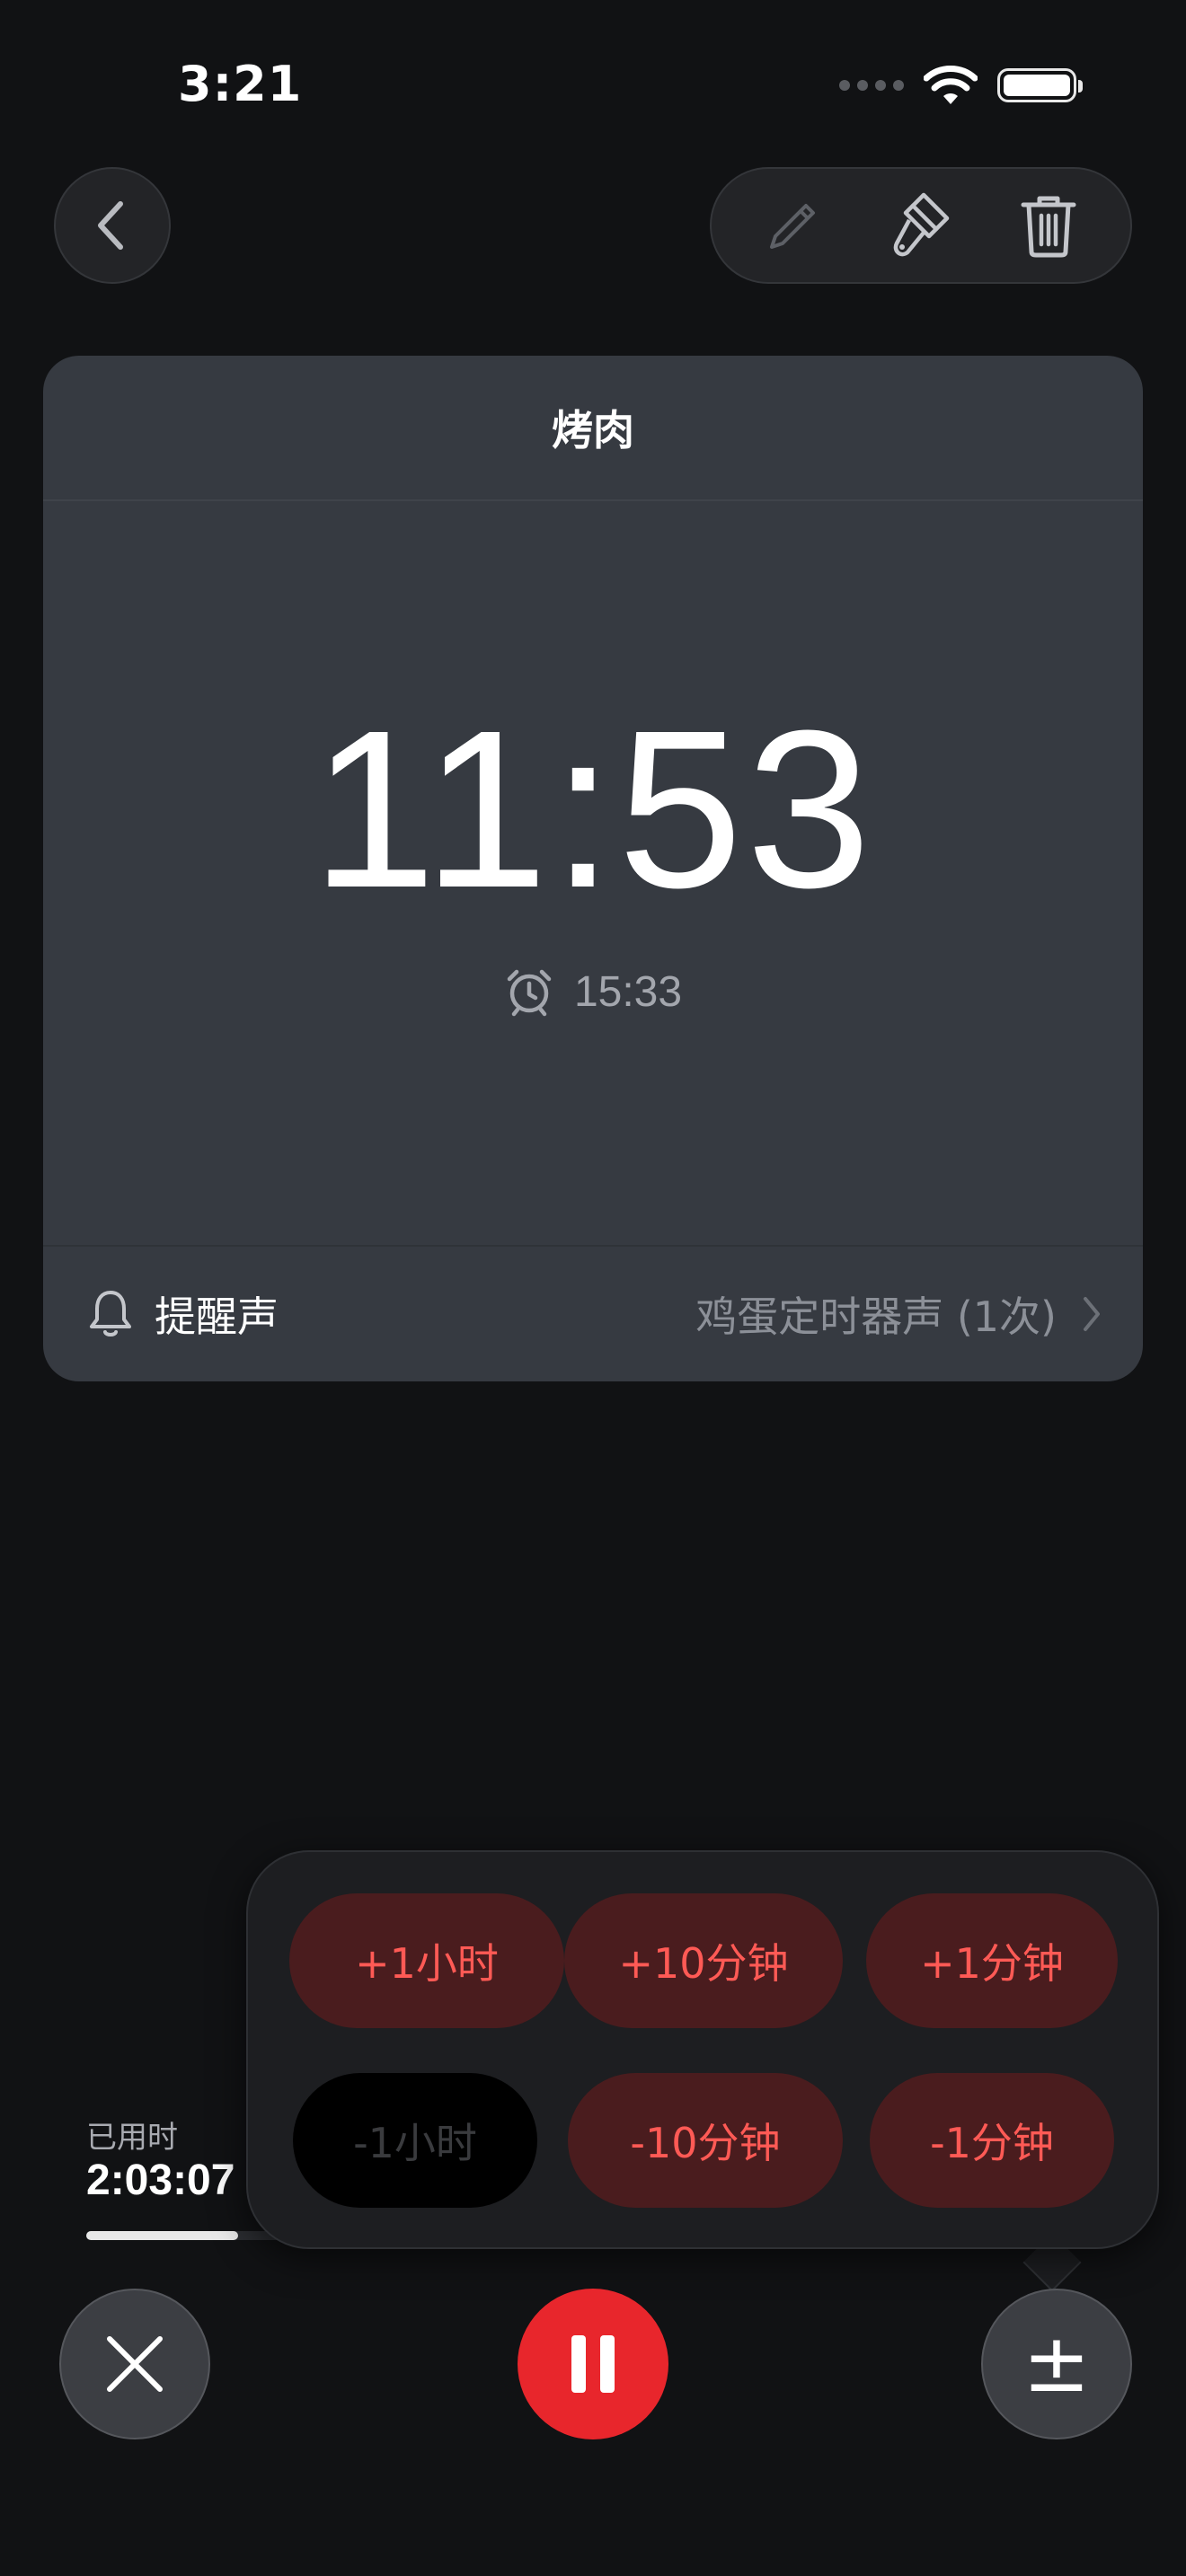 This screenshot has width=1186, height=2576. I want to click on status-icons, so click(961, 85).